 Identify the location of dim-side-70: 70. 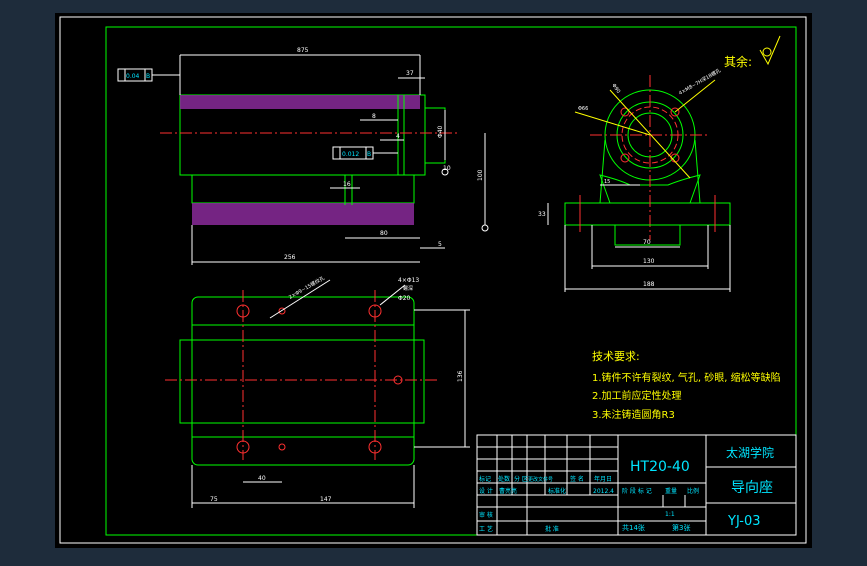
(647, 242).